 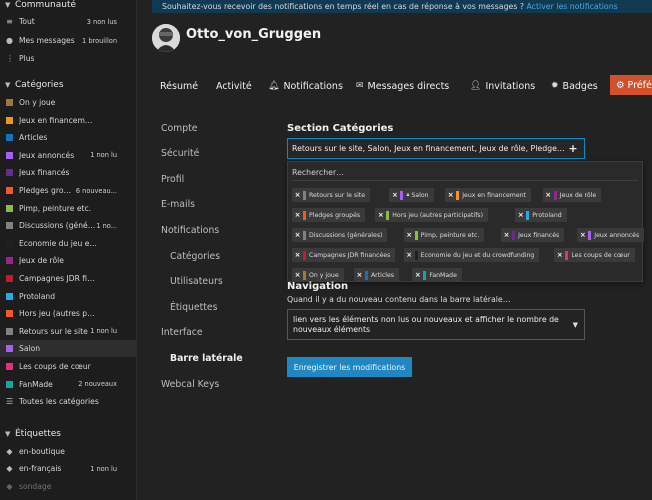 I want to click on sidebar-item-messages: ● Mes messages 1 brouillon, so click(x=68, y=40).